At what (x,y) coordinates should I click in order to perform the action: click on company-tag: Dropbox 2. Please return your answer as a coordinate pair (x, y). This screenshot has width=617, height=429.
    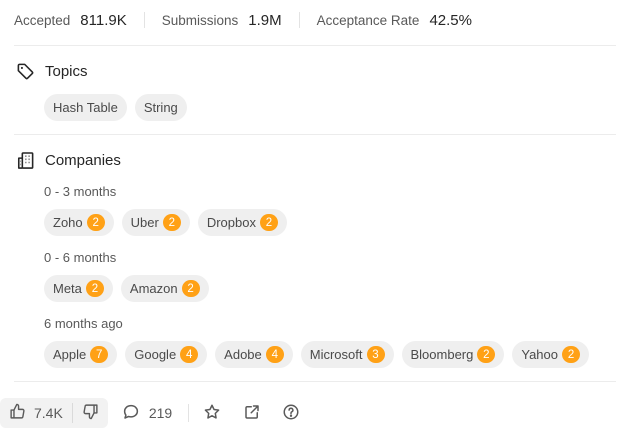
    Looking at the image, I should click on (242, 222).